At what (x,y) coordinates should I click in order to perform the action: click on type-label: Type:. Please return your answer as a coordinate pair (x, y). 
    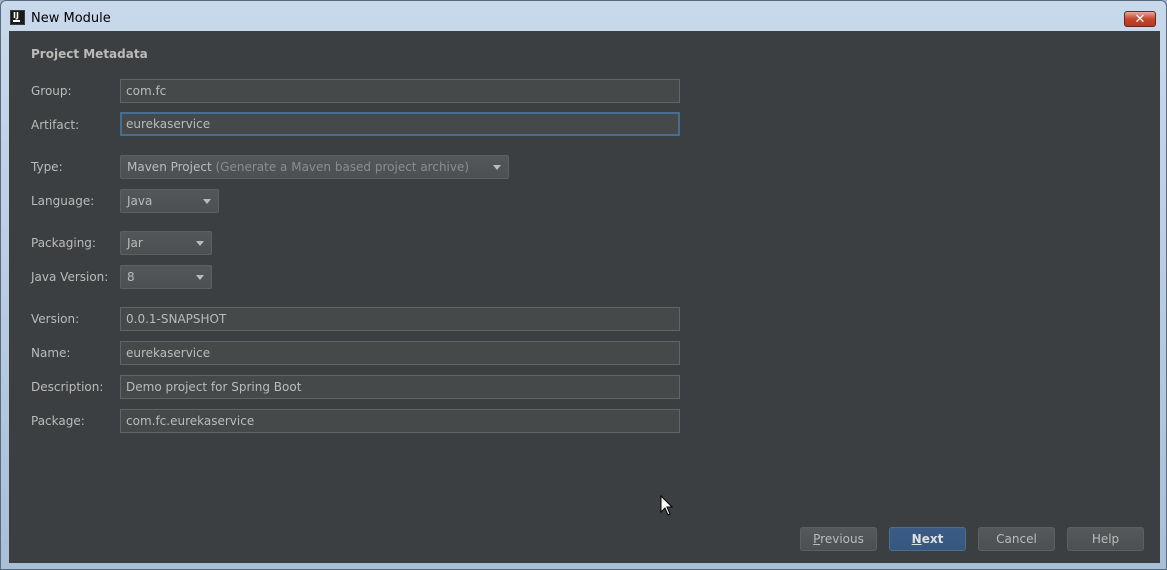
    Looking at the image, I should click on (47, 167).